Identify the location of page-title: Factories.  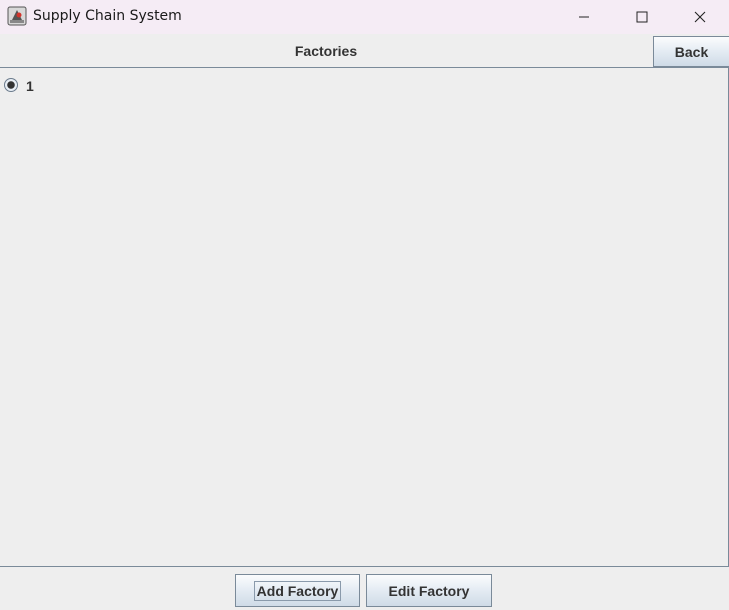
(326, 51).